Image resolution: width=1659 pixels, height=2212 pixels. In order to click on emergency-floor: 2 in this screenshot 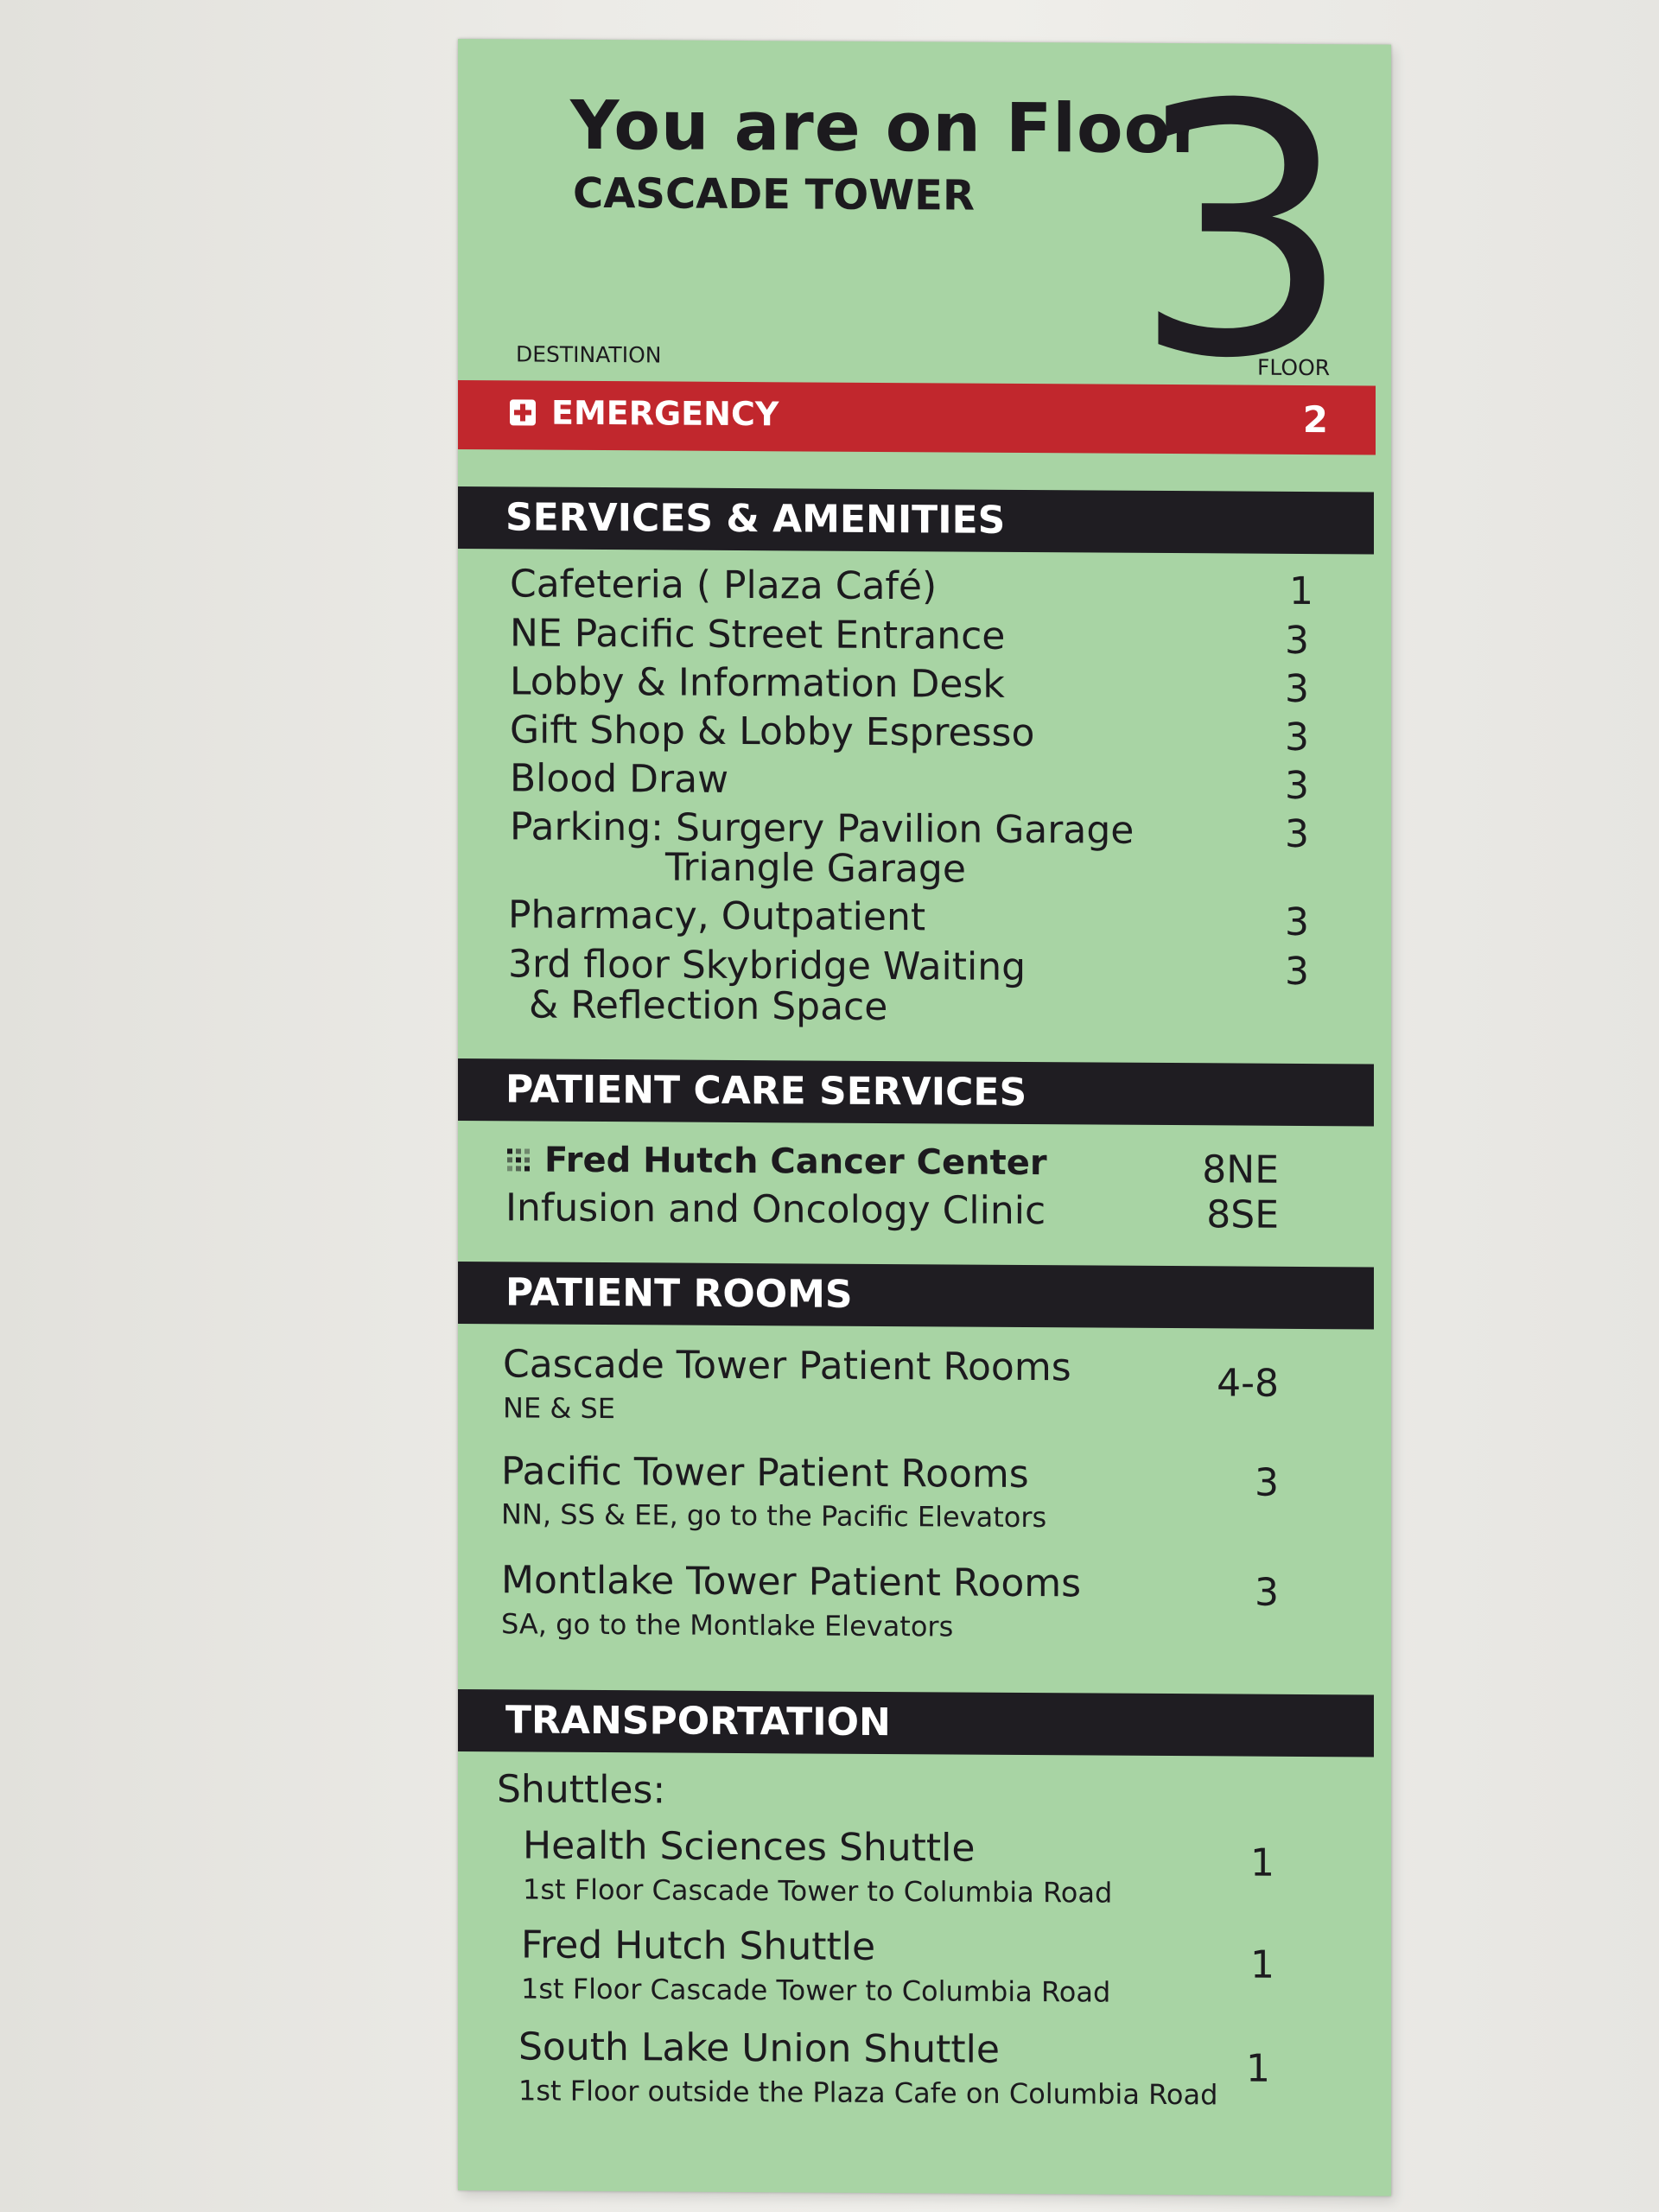, I will do `click(1315, 419)`.